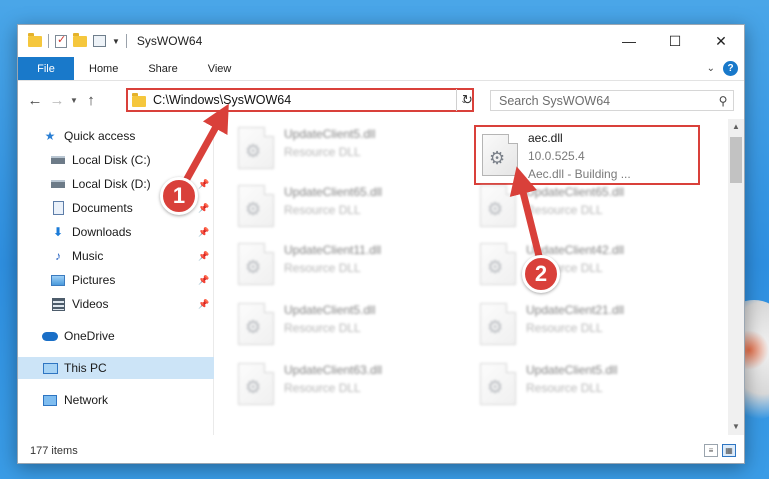  What do you see at coordinates (736, 160) in the screenshot?
I see `scrollbar-thumb` at bounding box center [736, 160].